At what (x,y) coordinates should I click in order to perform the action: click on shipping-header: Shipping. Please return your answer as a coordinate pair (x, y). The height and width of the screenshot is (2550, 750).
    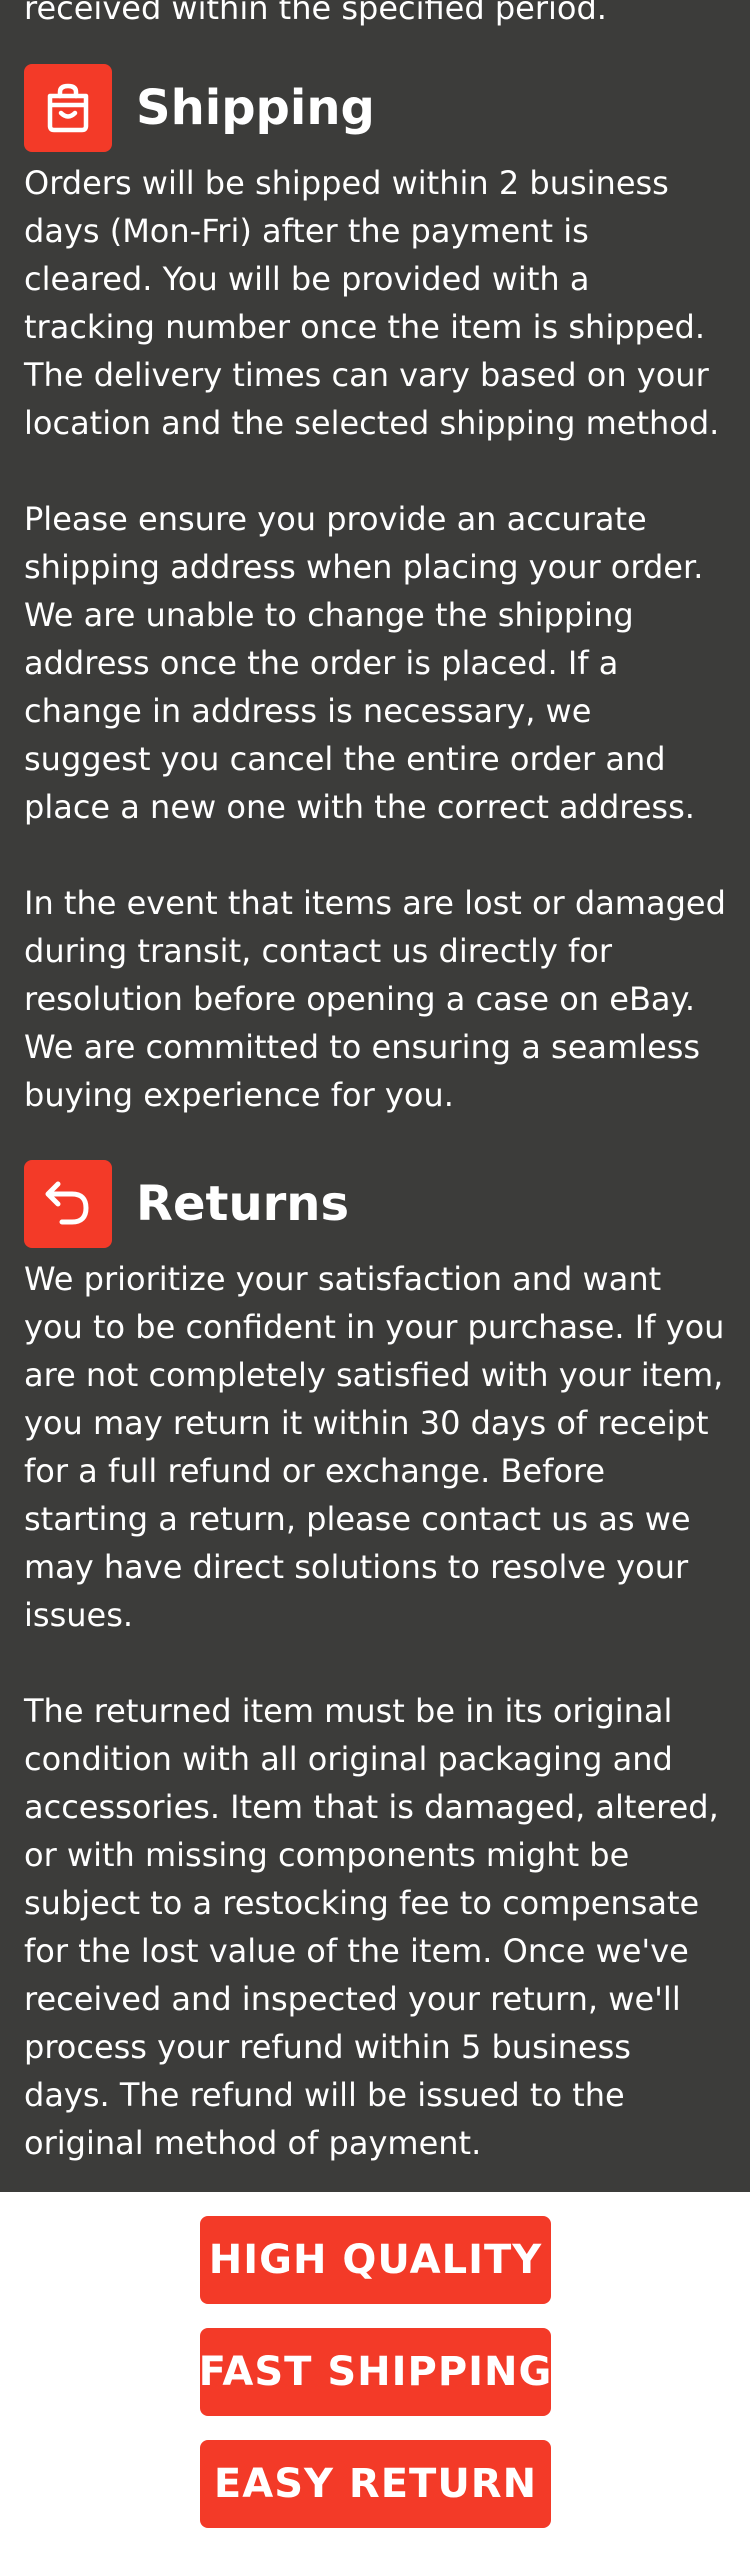
    Looking at the image, I should click on (199, 108).